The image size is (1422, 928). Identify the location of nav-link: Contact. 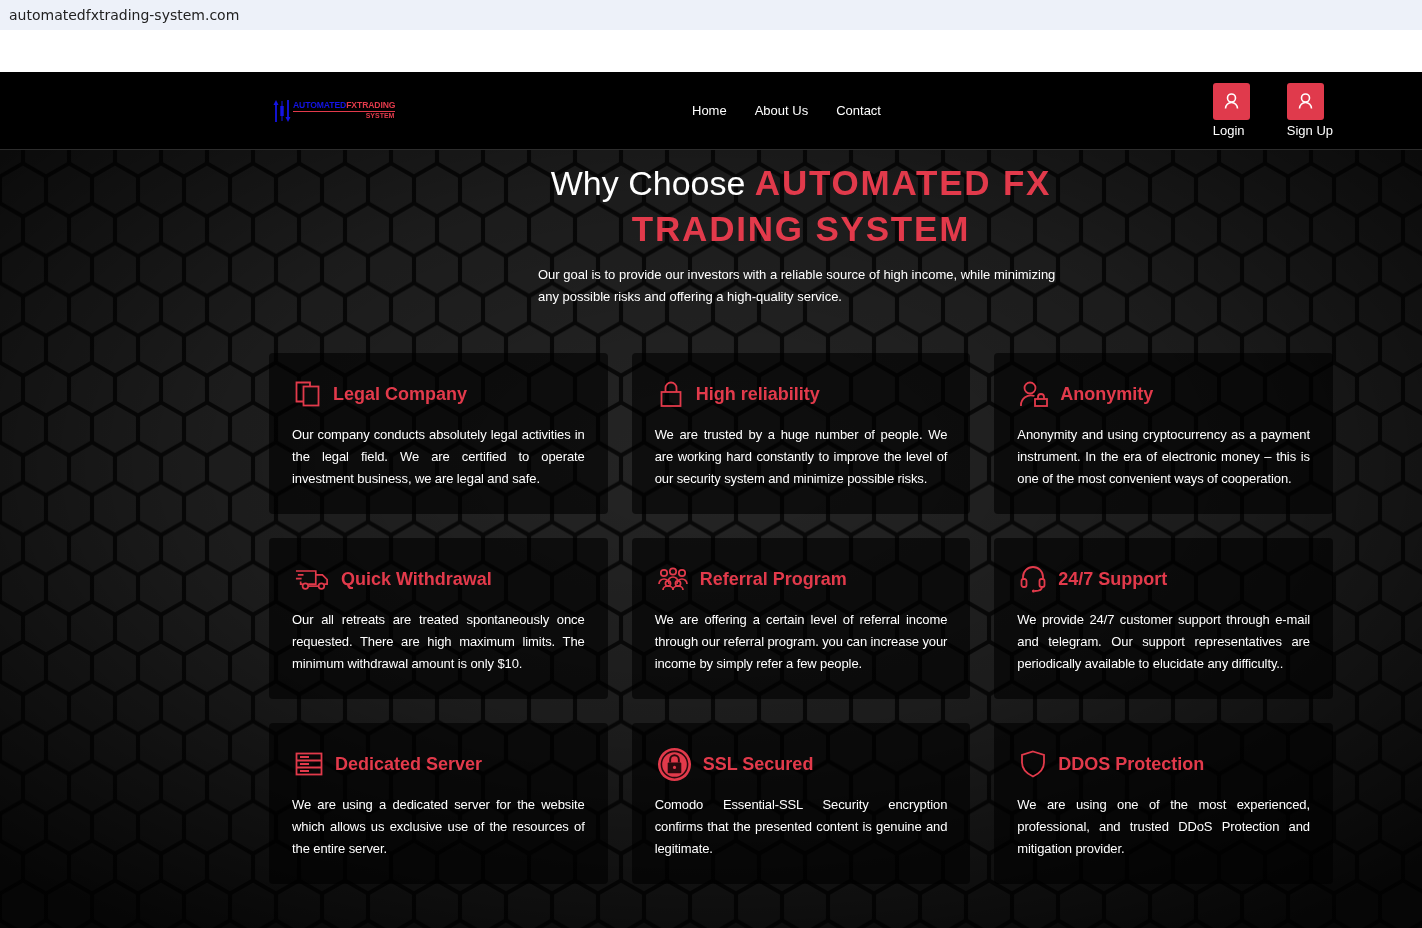
(858, 110).